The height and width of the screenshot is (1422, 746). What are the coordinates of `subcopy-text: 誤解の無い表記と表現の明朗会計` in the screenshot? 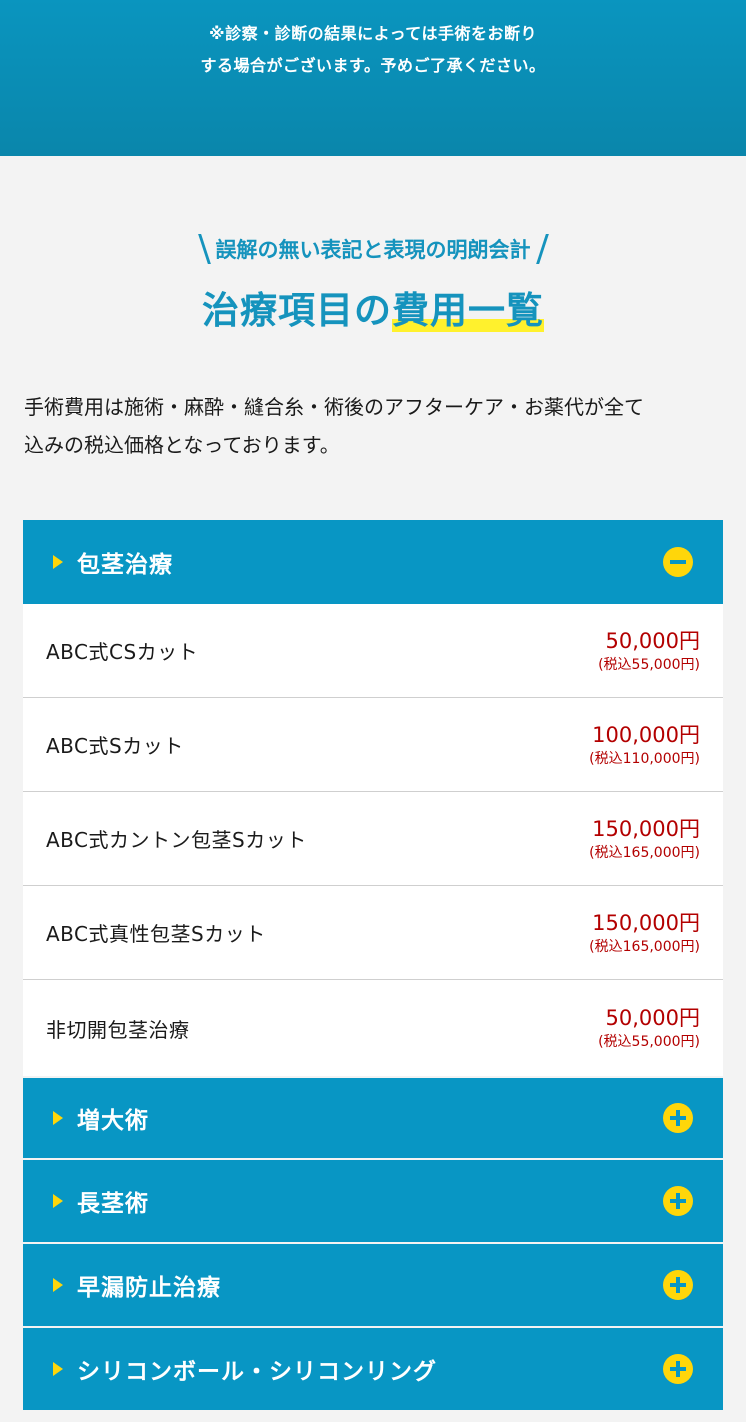 It's located at (373, 250).